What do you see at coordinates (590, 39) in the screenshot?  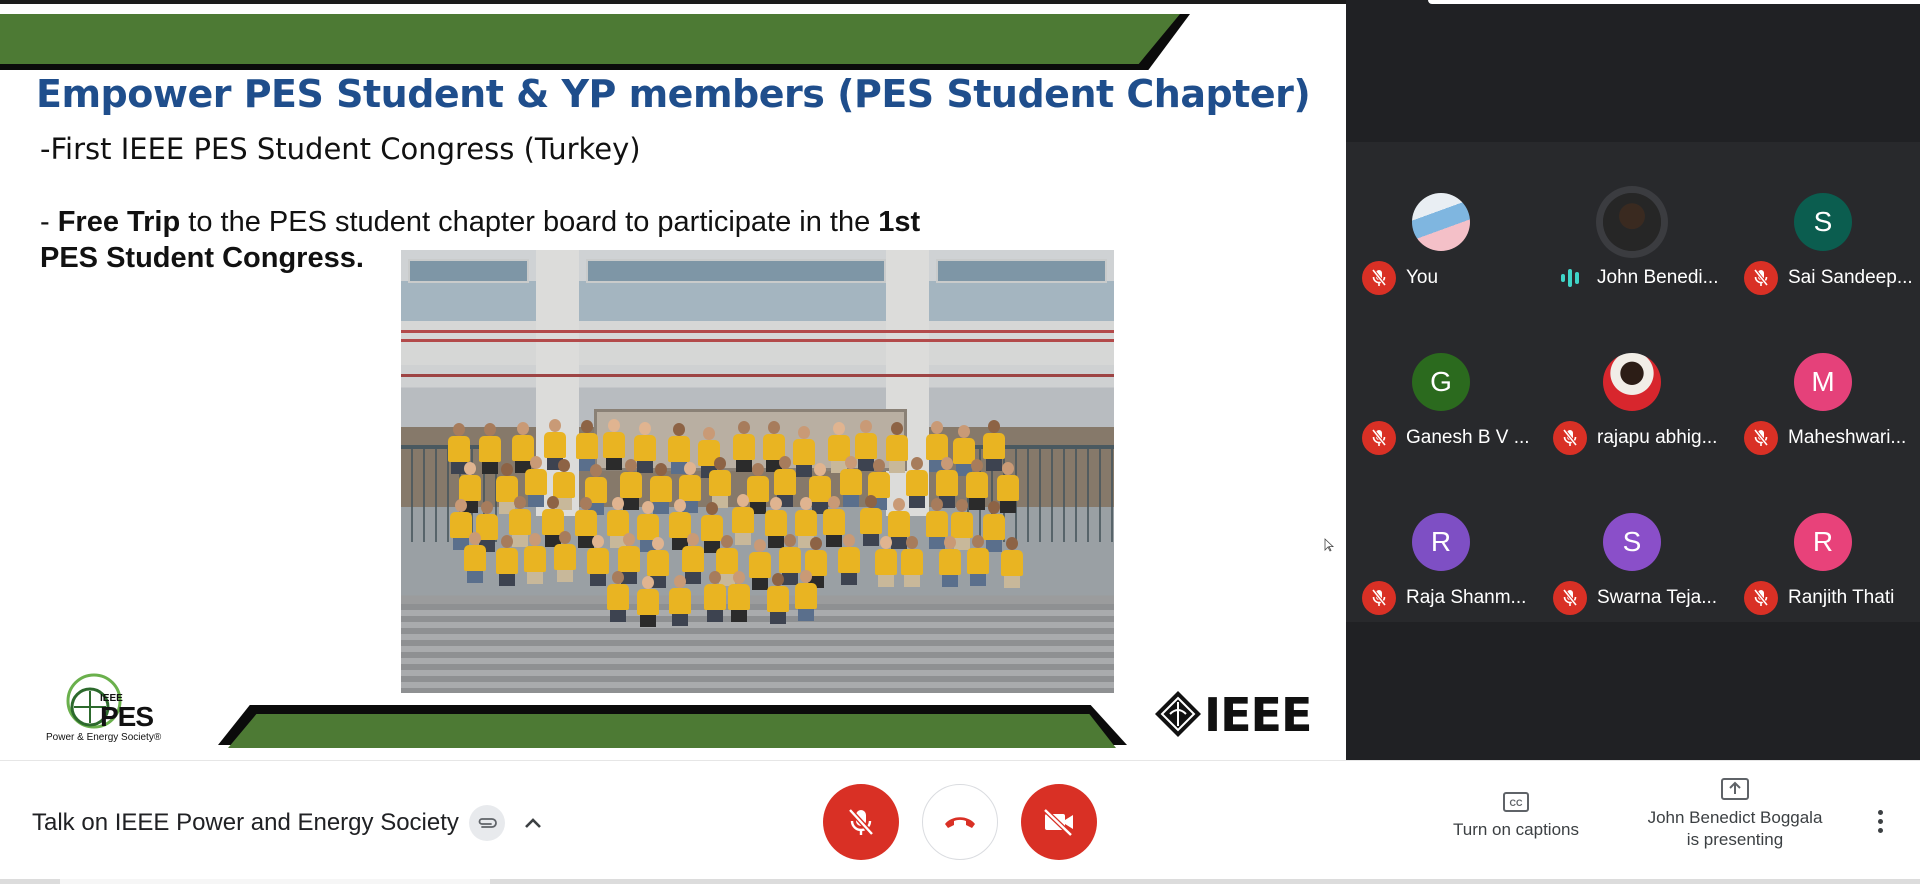 I see `top-banner` at bounding box center [590, 39].